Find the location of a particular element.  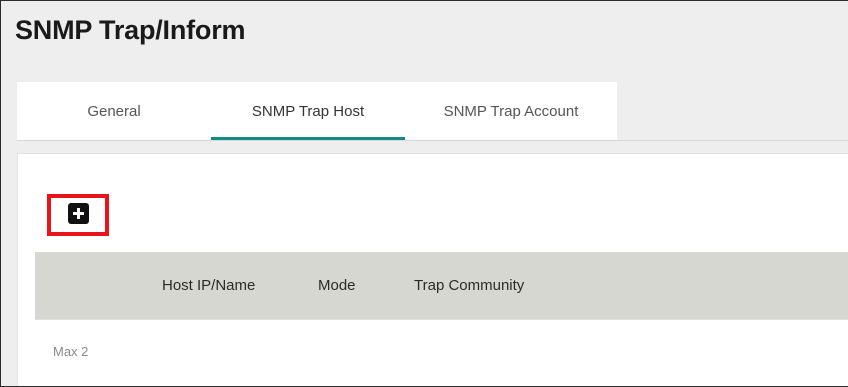

tab-snmp-trap-account: SNMP Trap Account is located at coordinates (511, 111).